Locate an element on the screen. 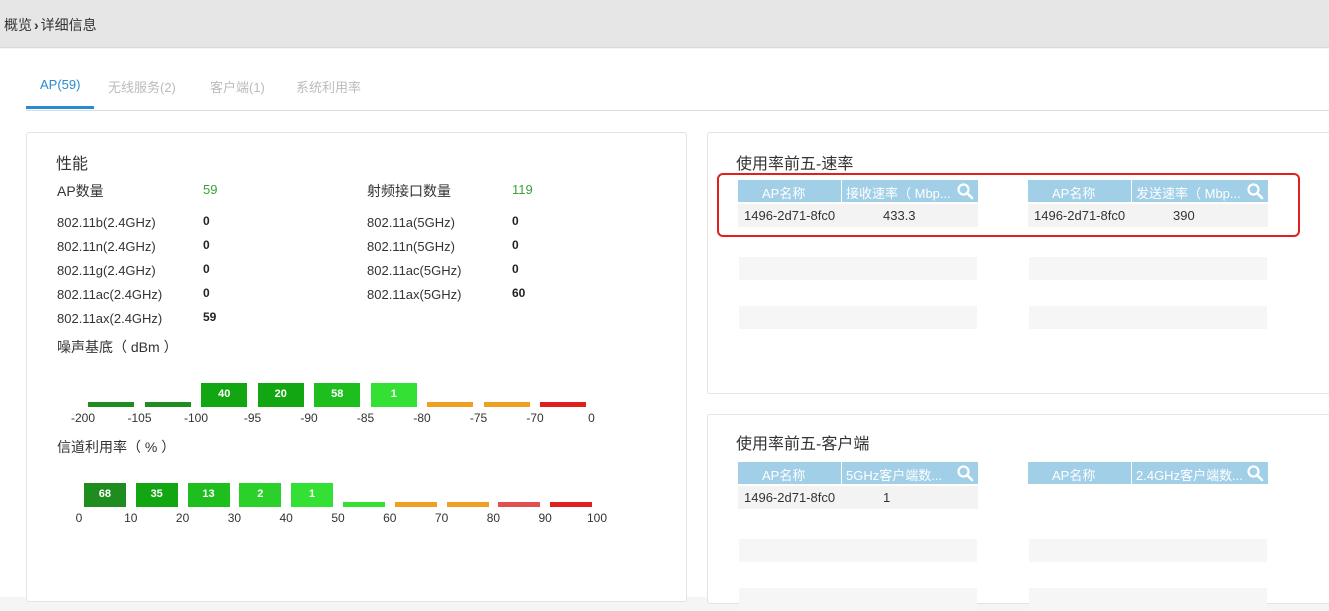 Image resolution: width=1329 pixels, height=611 pixels. mode-label: 802.11n(5GHz) is located at coordinates (411, 246).